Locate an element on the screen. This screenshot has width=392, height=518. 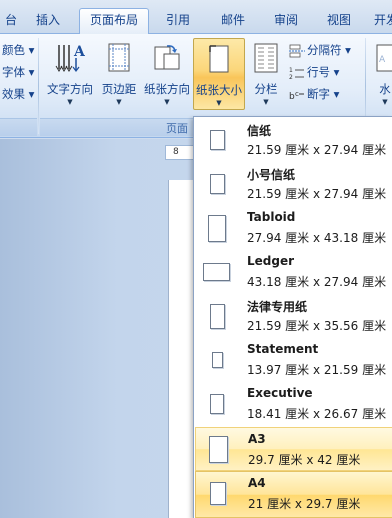
svg-text: 2 is located at coordinates (291, 77).